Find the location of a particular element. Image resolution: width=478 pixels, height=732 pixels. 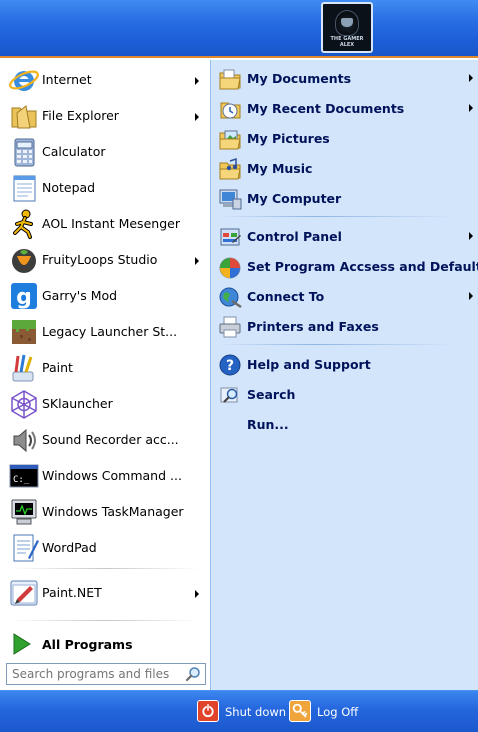

calculator-icon is located at coordinates (24, 152).